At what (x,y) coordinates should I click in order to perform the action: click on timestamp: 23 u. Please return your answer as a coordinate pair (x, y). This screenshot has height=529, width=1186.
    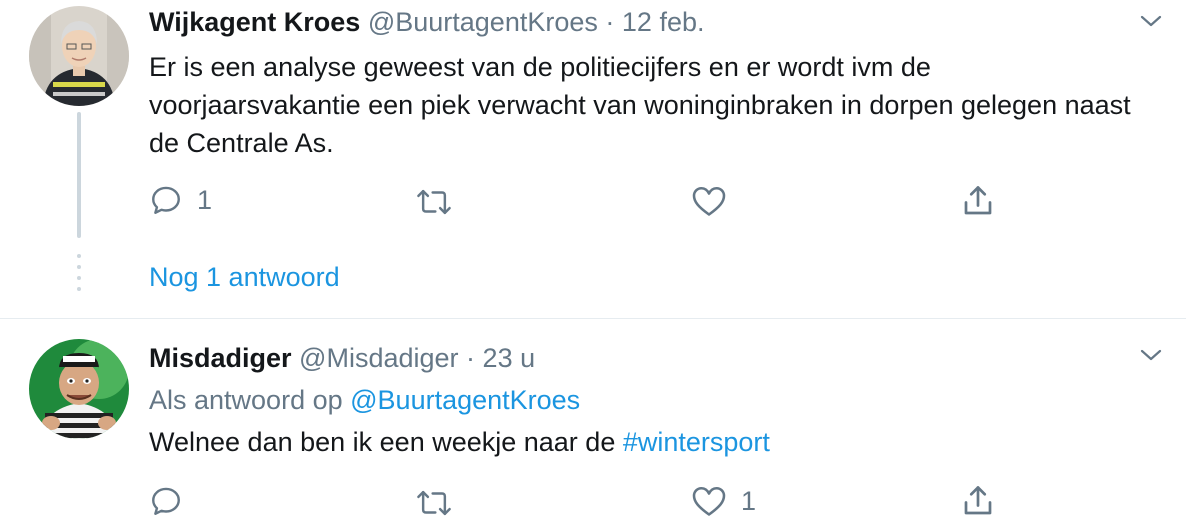
    Looking at the image, I should click on (509, 358).